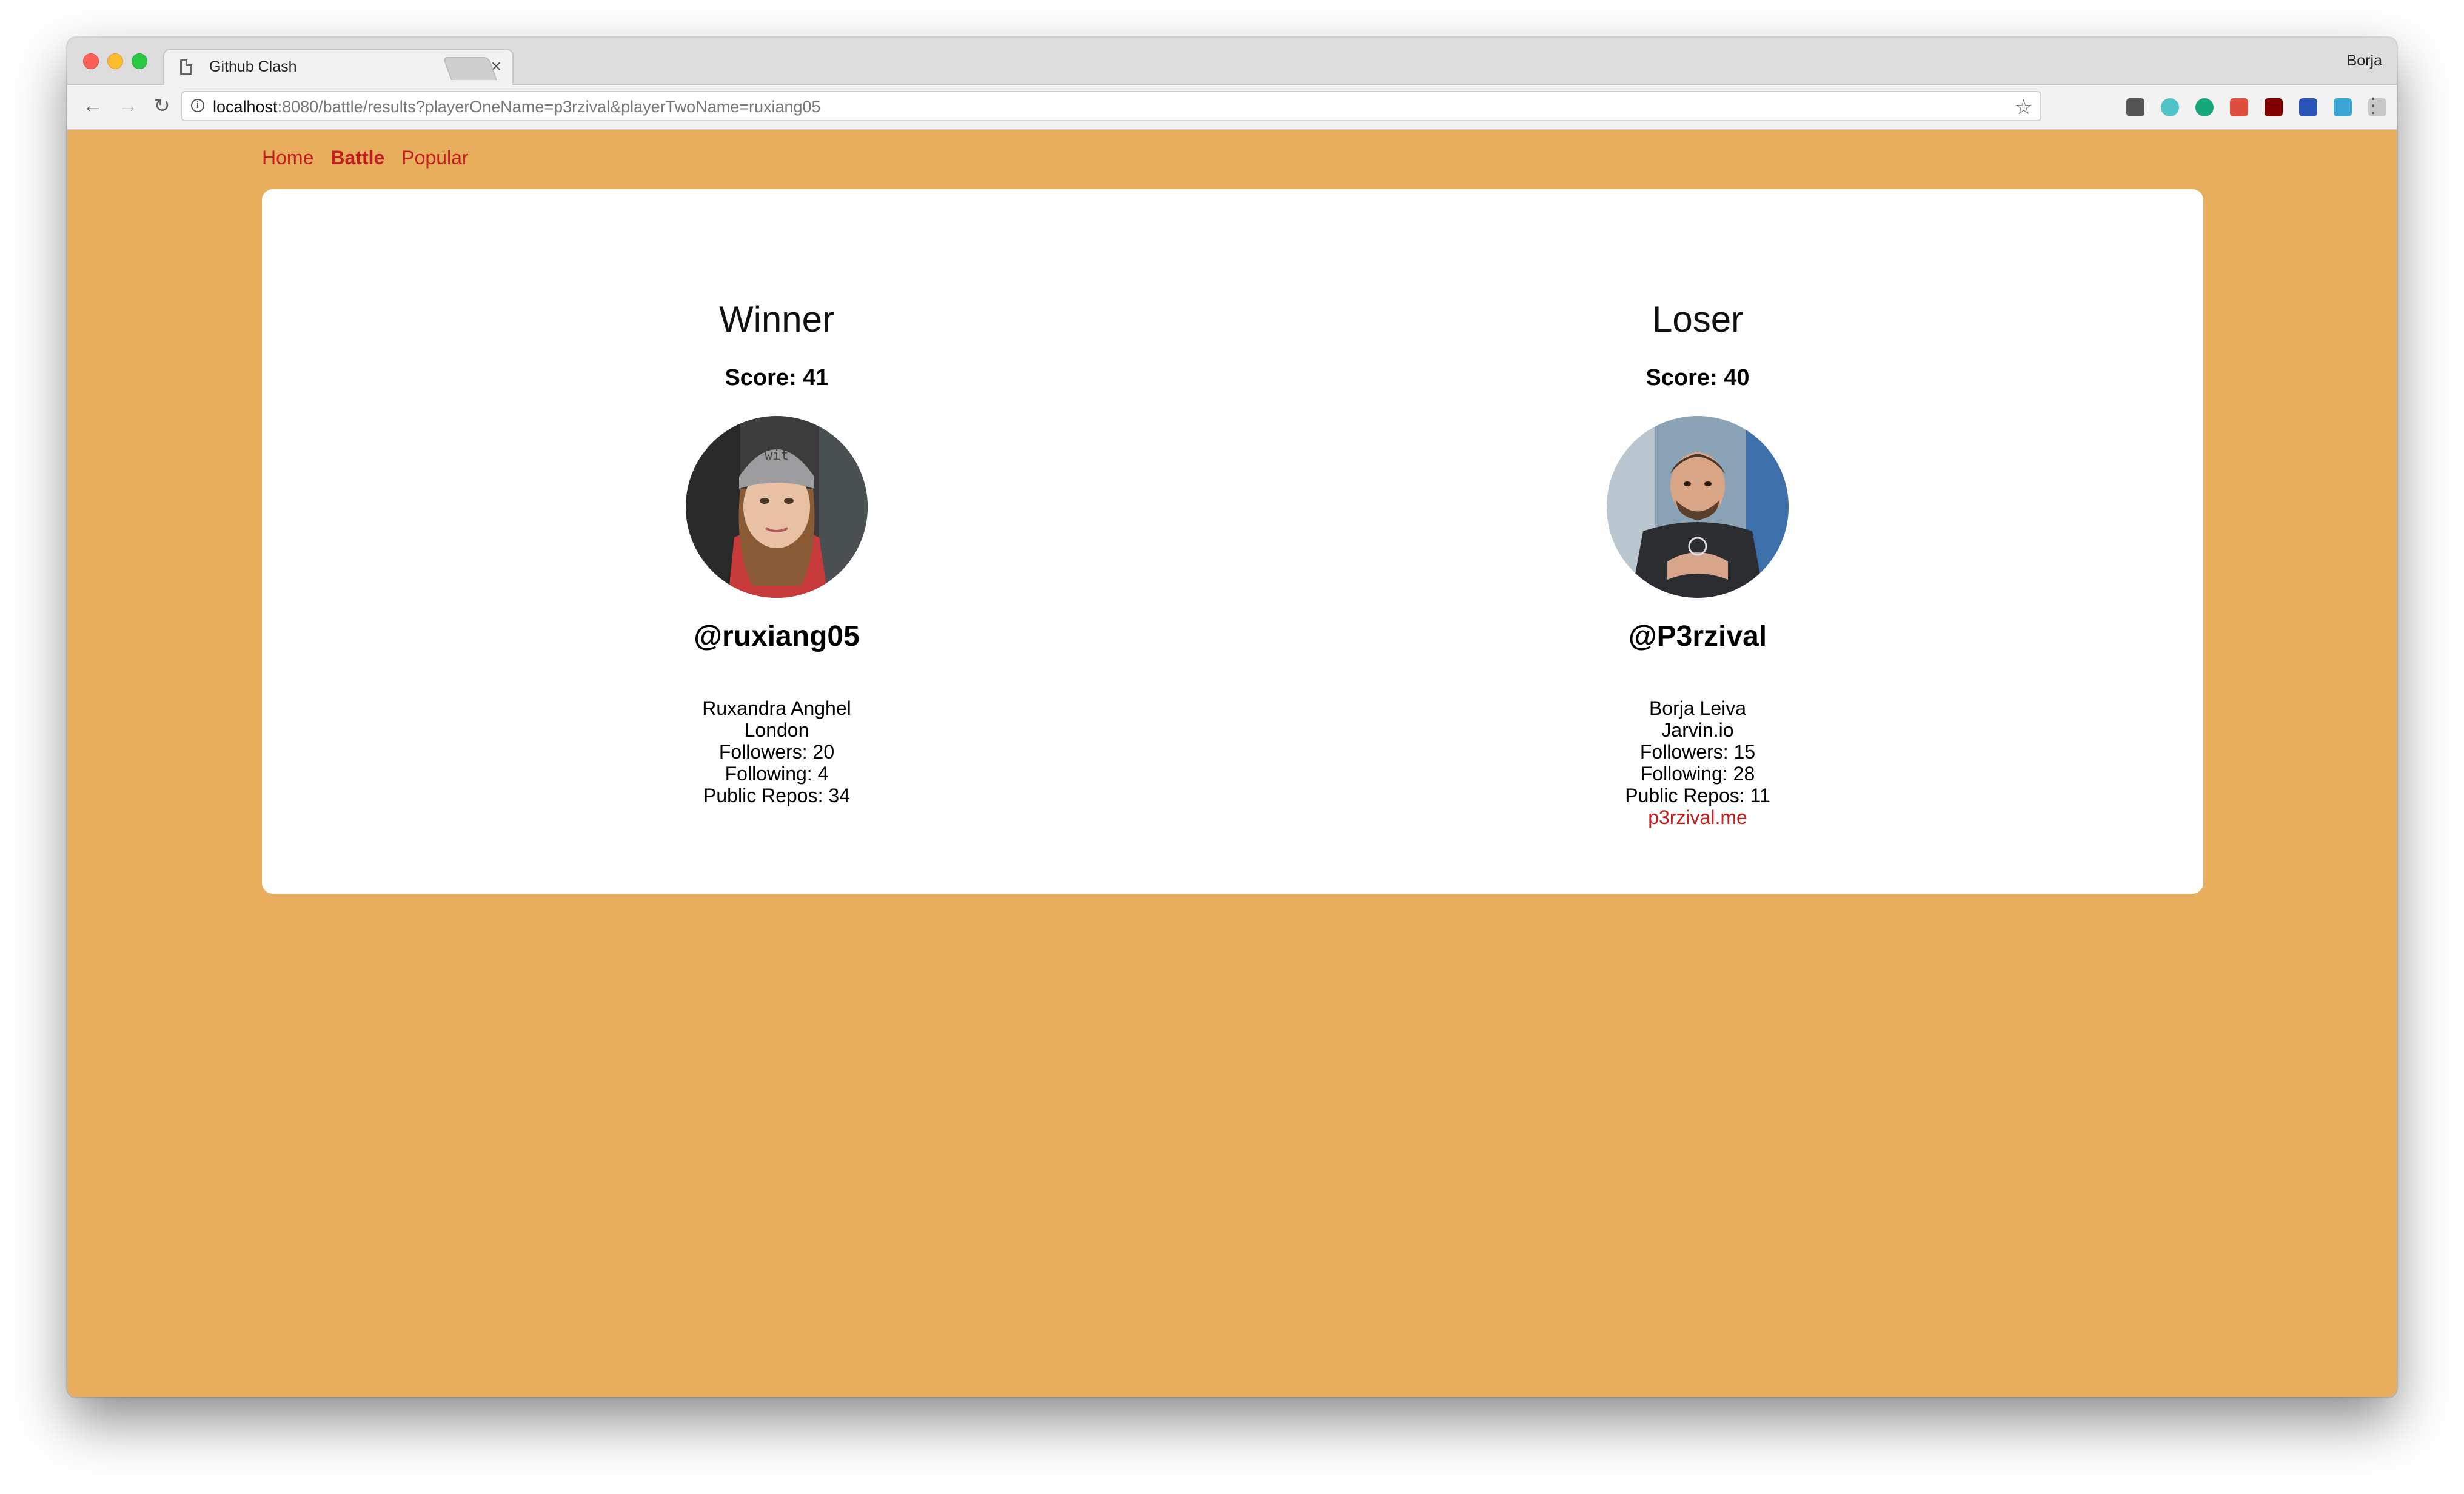 Image resolution: width=2464 pixels, height=1494 pixels. Describe the element at coordinates (1698, 730) in the screenshot. I see `loser-location: Jarvin.io` at that location.